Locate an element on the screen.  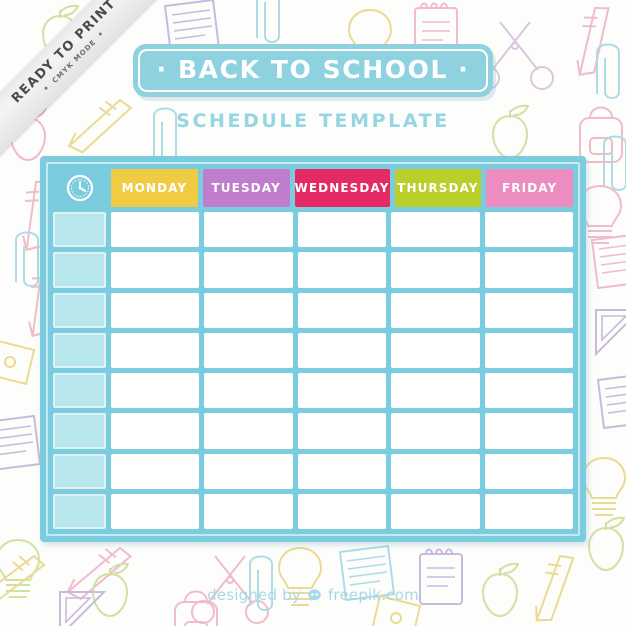
day-header-thursday: THURSDAY is located at coordinates (438, 188).